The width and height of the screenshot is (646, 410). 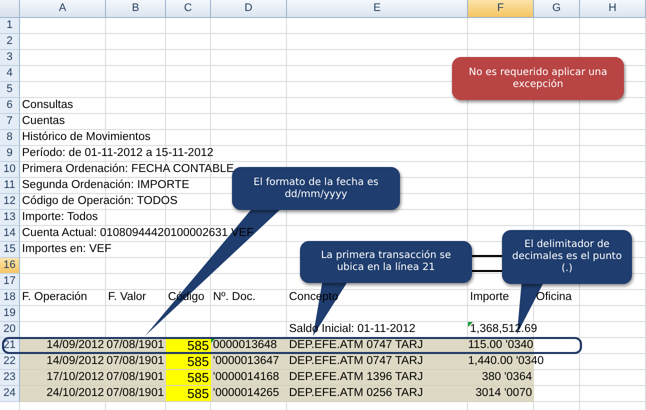 What do you see at coordinates (10, 138) in the screenshot?
I see `row-header: 8` at bounding box center [10, 138].